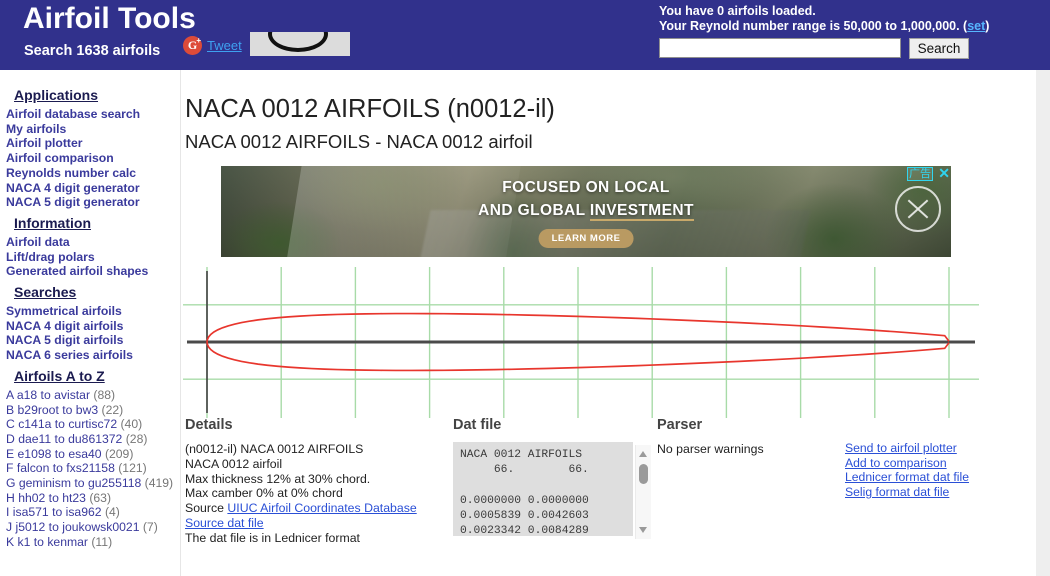  What do you see at coordinates (66, 438) in the screenshot?
I see `az-item-label: D dae11 to du861372` at bounding box center [66, 438].